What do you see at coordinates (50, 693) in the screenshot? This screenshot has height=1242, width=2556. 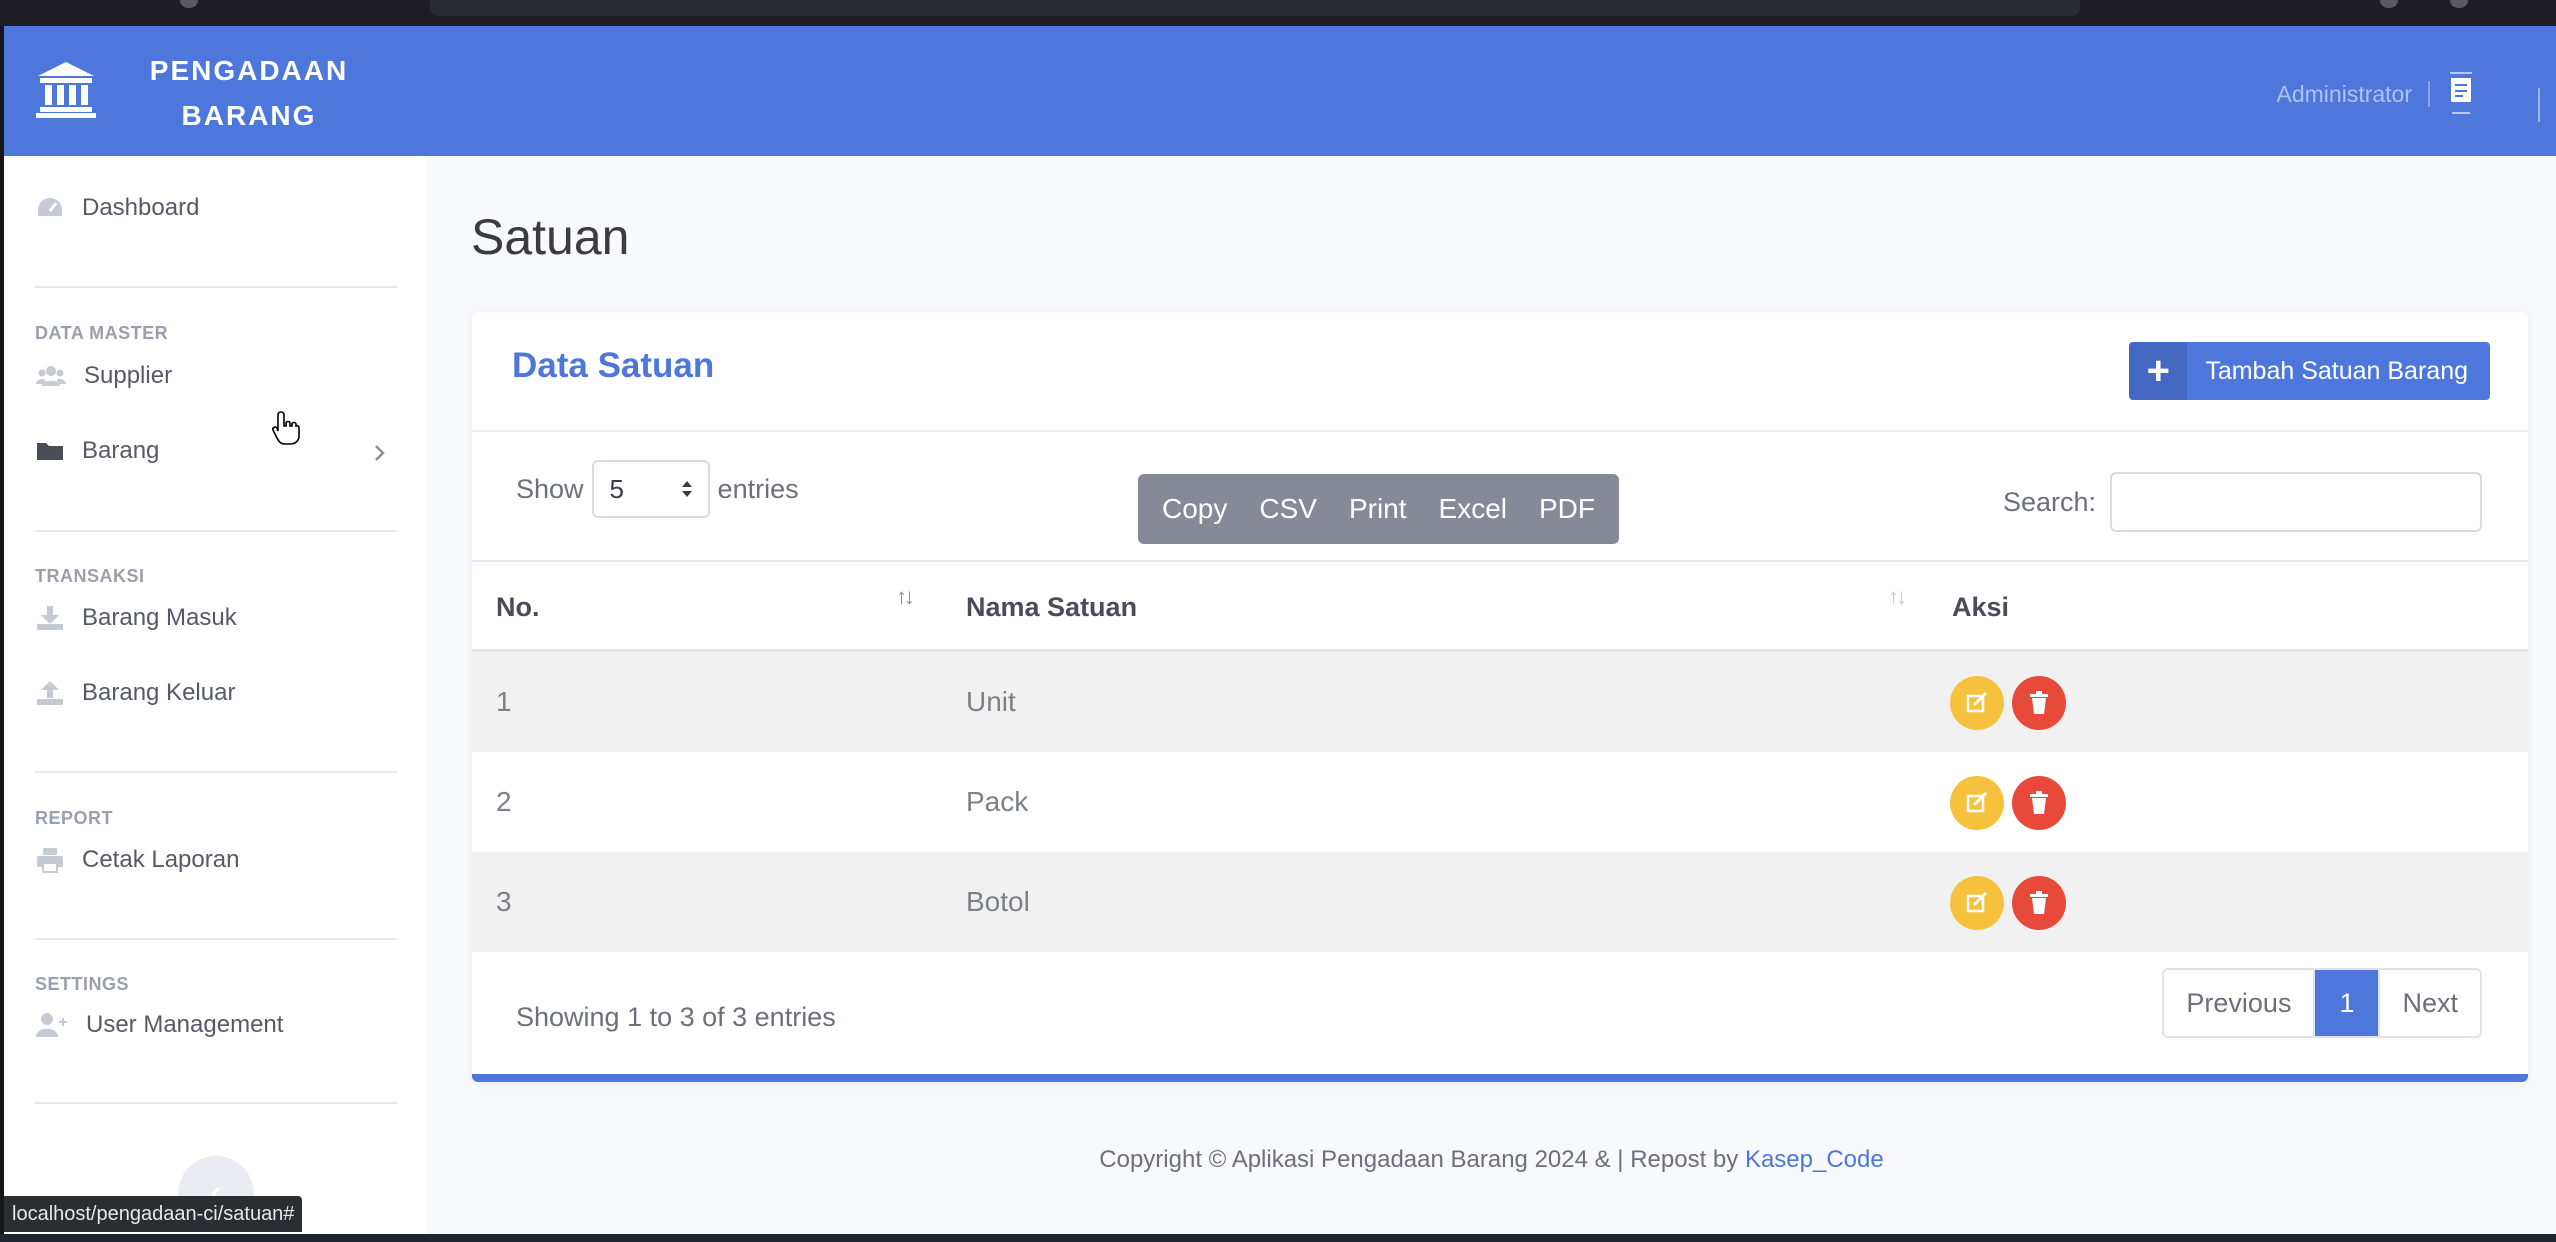 I see `upload-icon` at bounding box center [50, 693].